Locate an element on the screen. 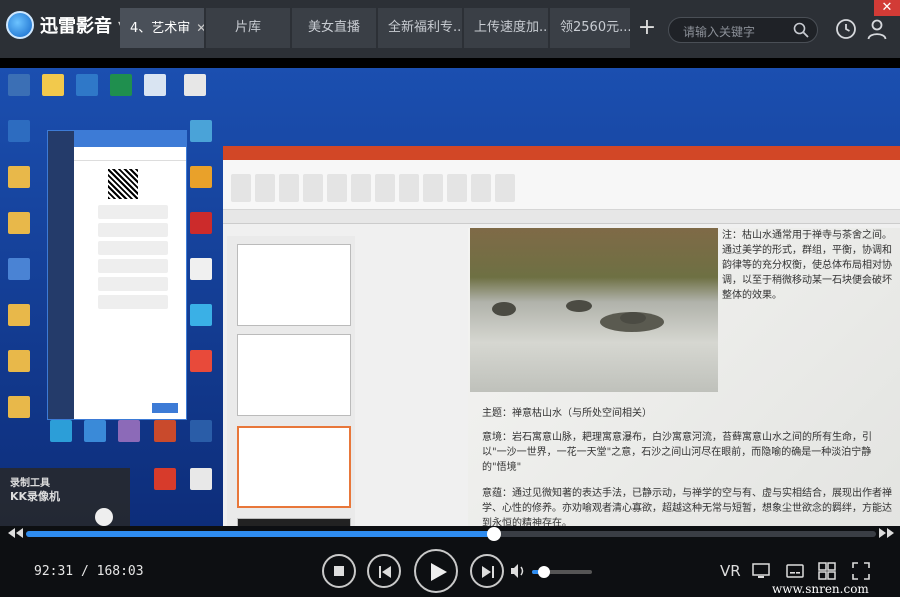 The height and width of the screenshot is (597, 900). tab-label: 片库 is located at coordinates (247, 27).